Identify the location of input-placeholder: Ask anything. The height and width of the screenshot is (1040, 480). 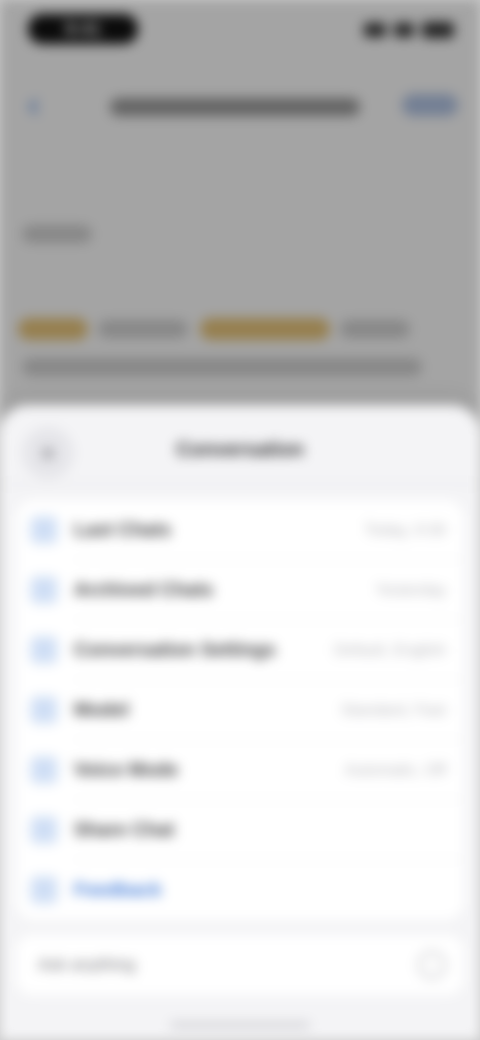
(87, 964).